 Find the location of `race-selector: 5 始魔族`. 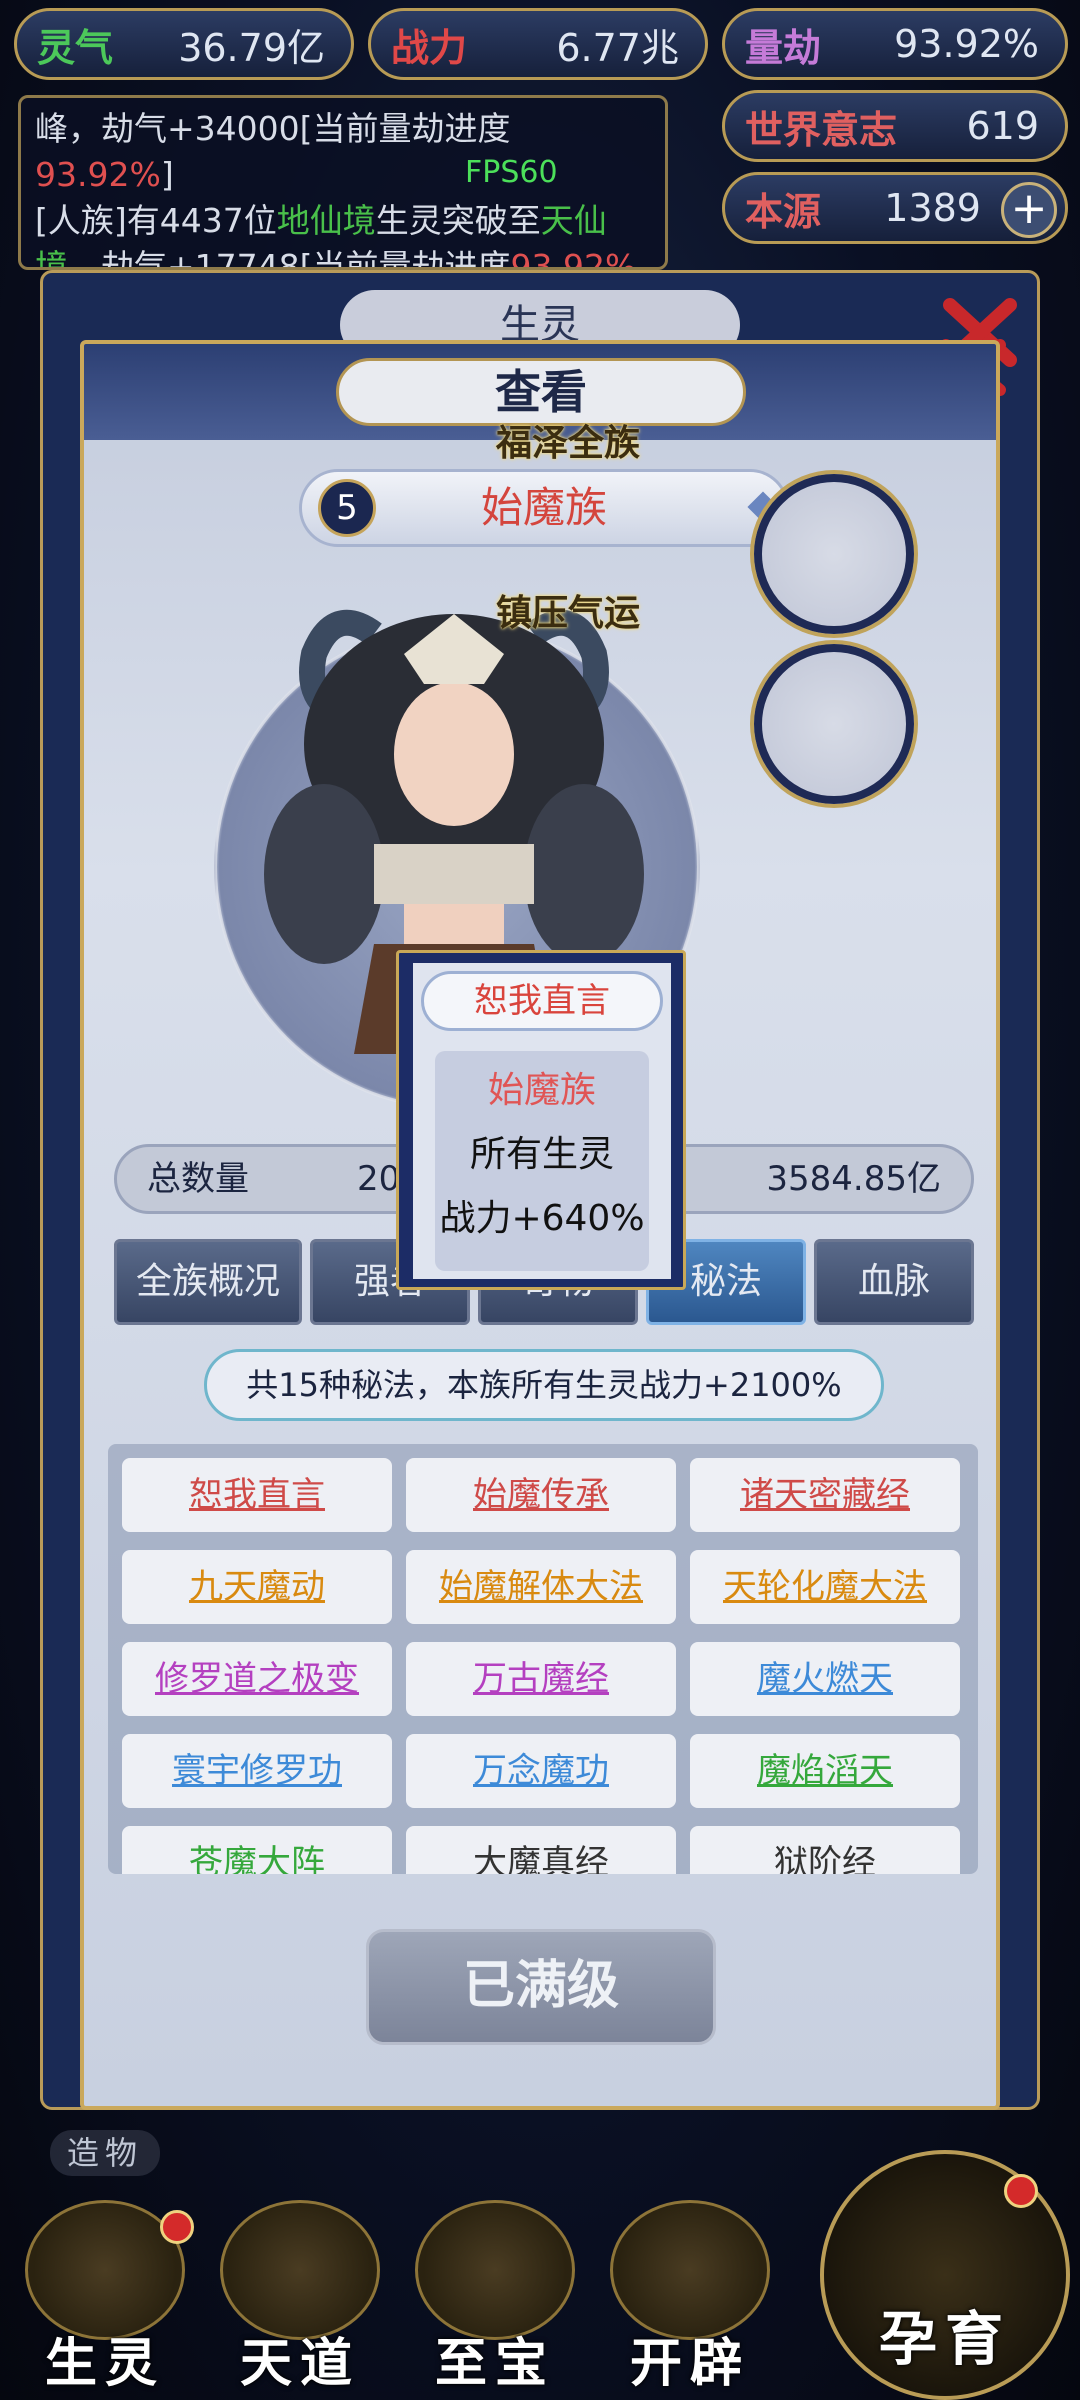

race-selector: 5 始魔族 is located at coordinates (544, 508).